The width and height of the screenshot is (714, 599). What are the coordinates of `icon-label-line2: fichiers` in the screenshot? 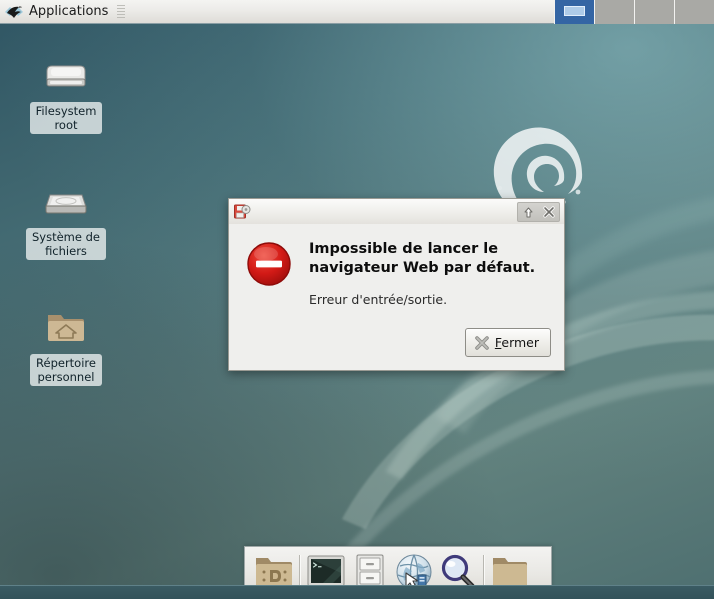 It's located at (66, 251).